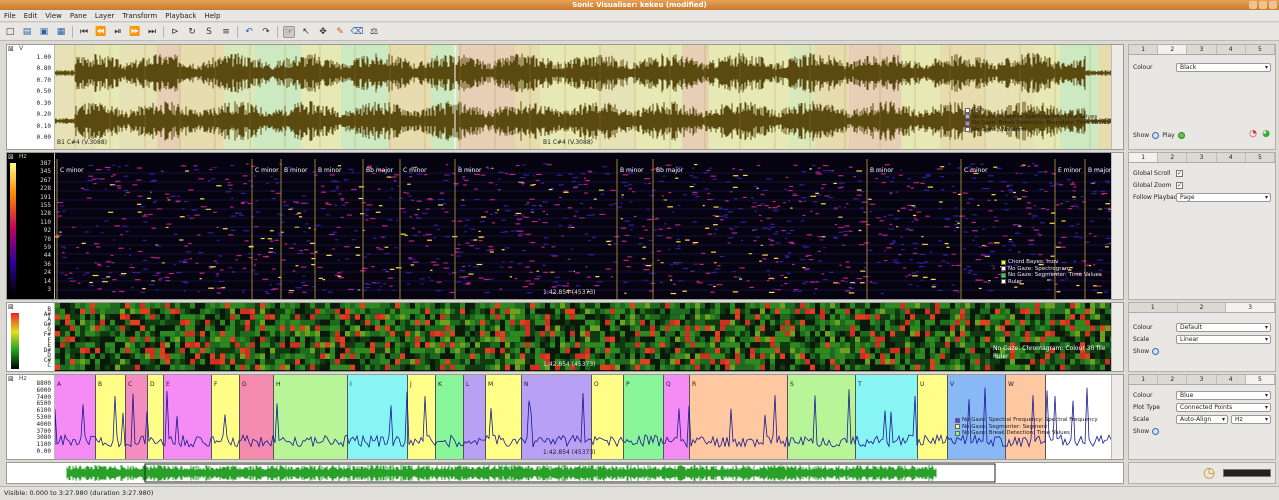  I want to click on gain-dial-icon: ◔, so click(1253, 134).